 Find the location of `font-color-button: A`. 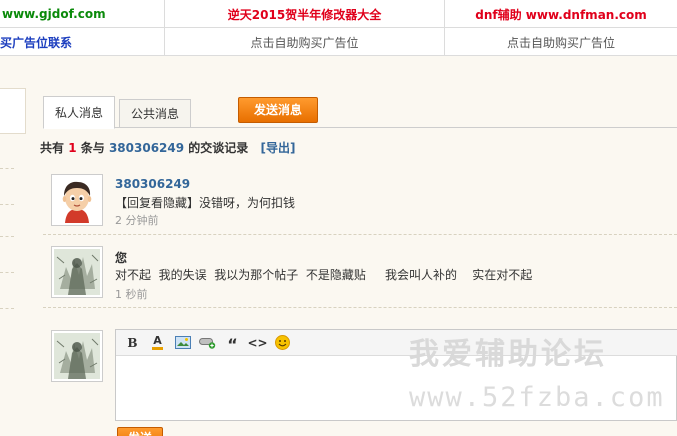

font-color-button: A is located at coordinates (157, 343).